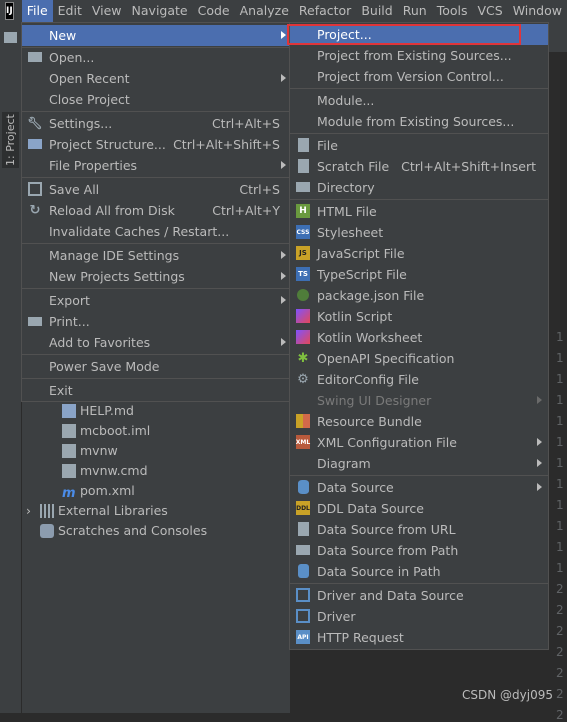 This screenshot has height=722, width=567. What do you see at coordinates (157, 123) in the screenshot?
I see `menu-item-settings: 🔧︎ Settings... Ctrl+Alt+S` at bounding box center [157, 123].